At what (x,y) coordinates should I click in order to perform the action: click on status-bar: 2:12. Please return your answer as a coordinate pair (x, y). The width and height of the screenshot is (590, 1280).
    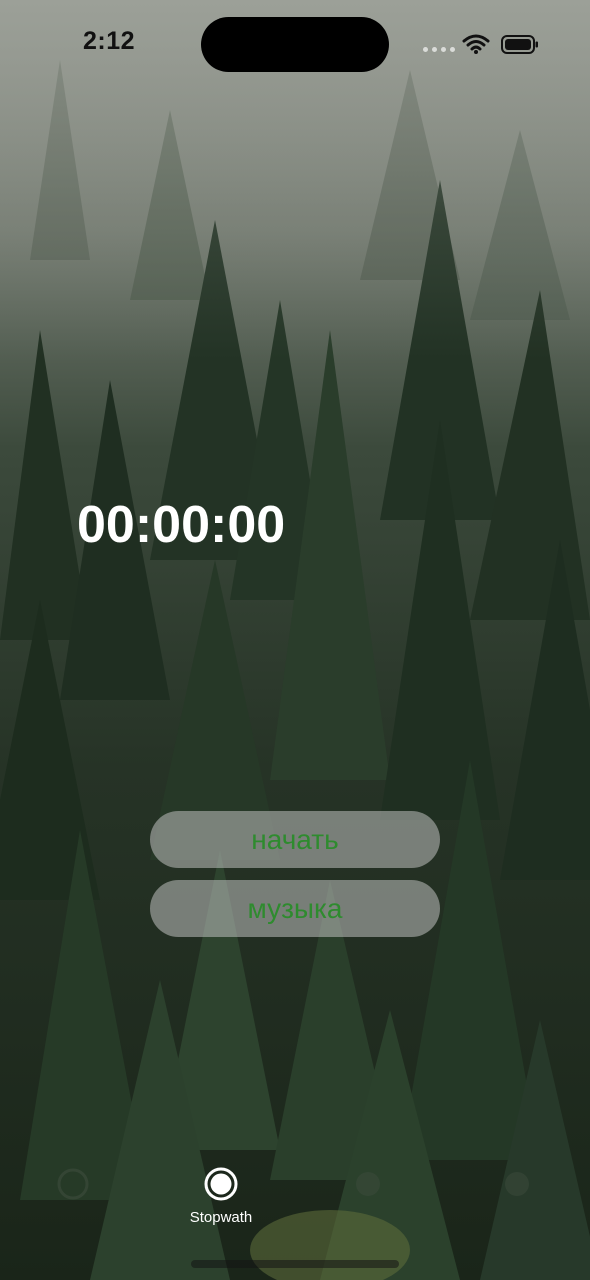
    Looking at the image, I should click on (295, 45).